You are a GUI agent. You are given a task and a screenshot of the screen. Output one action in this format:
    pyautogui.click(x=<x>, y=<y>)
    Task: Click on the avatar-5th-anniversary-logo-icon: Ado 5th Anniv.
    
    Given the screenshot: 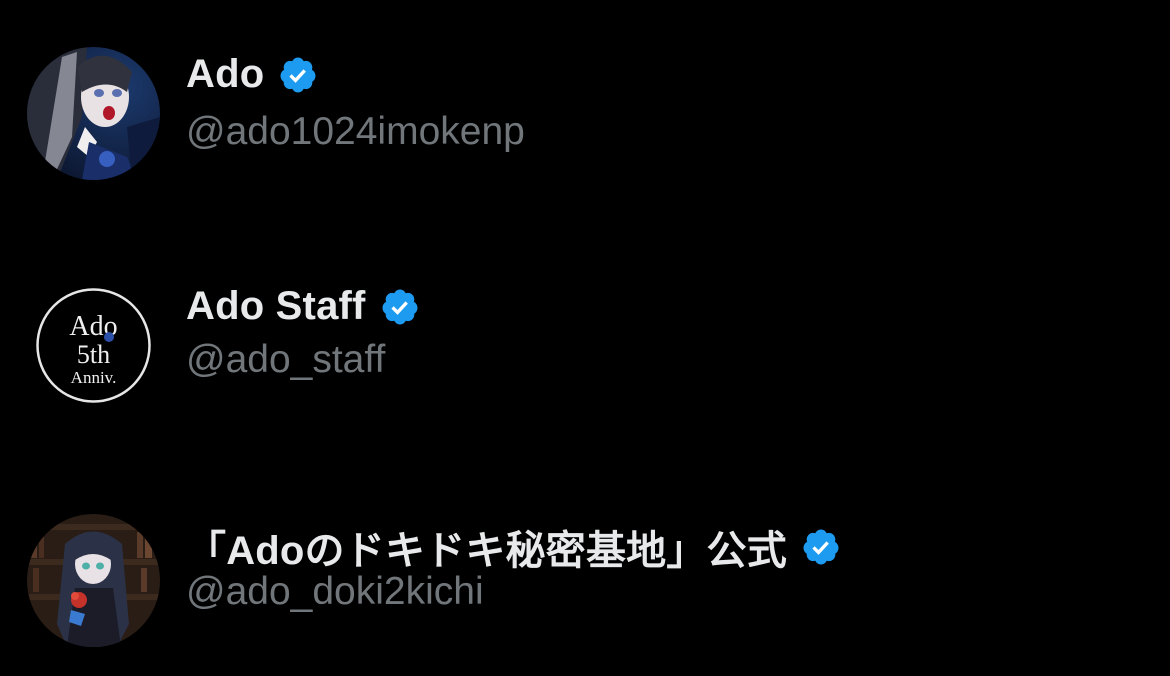 What is the action you would take?
    pyautogui.click(x=93, y=345)
    